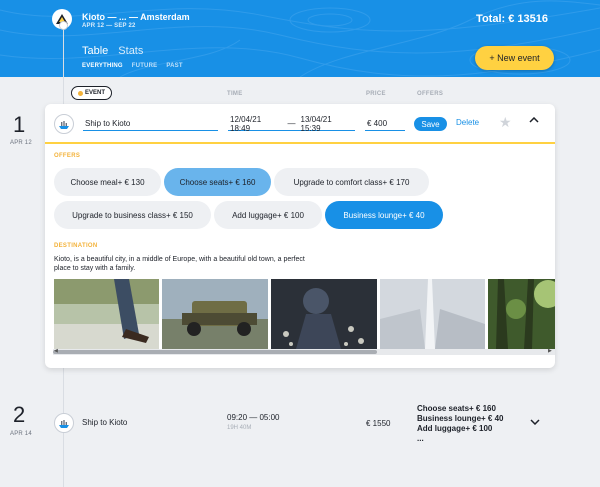 This screenshot has width=600, height=487. I want to click on offer-toggle: Choose seats+ € 160, so click(217, 182).